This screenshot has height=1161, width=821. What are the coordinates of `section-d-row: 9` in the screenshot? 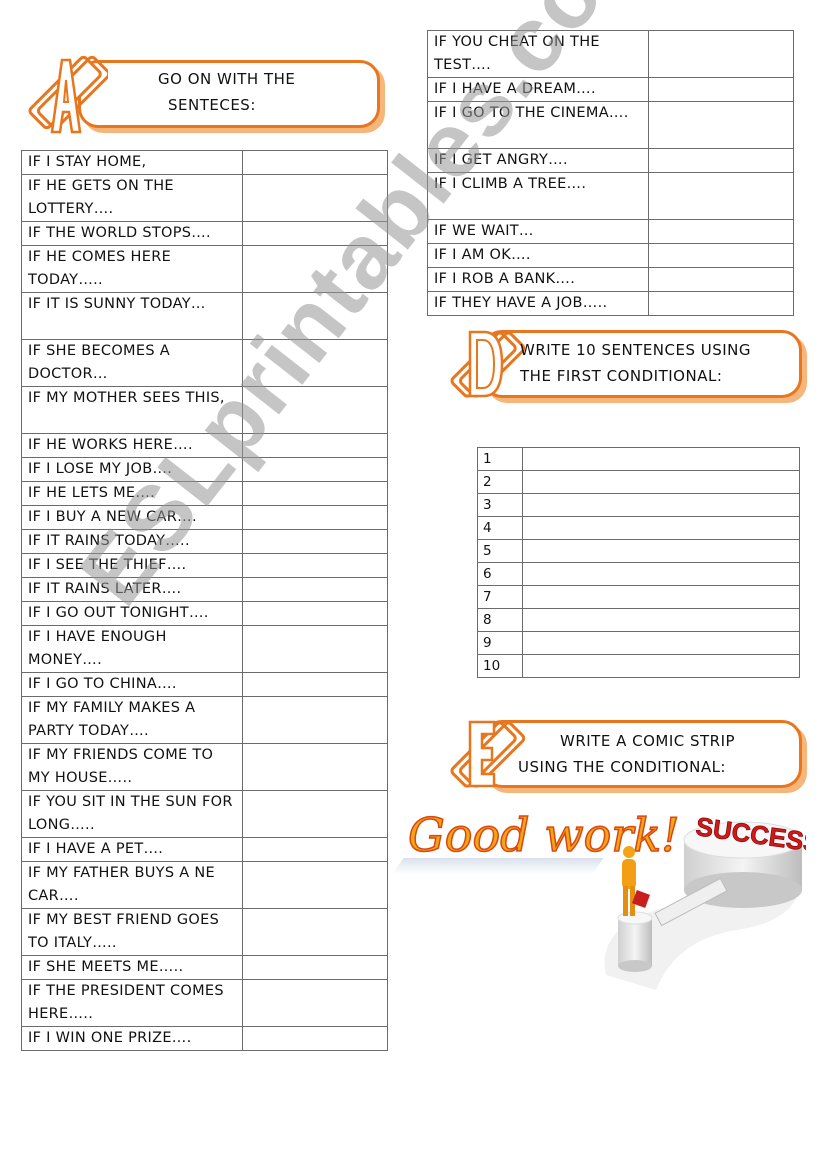 It's located at (638, 643).